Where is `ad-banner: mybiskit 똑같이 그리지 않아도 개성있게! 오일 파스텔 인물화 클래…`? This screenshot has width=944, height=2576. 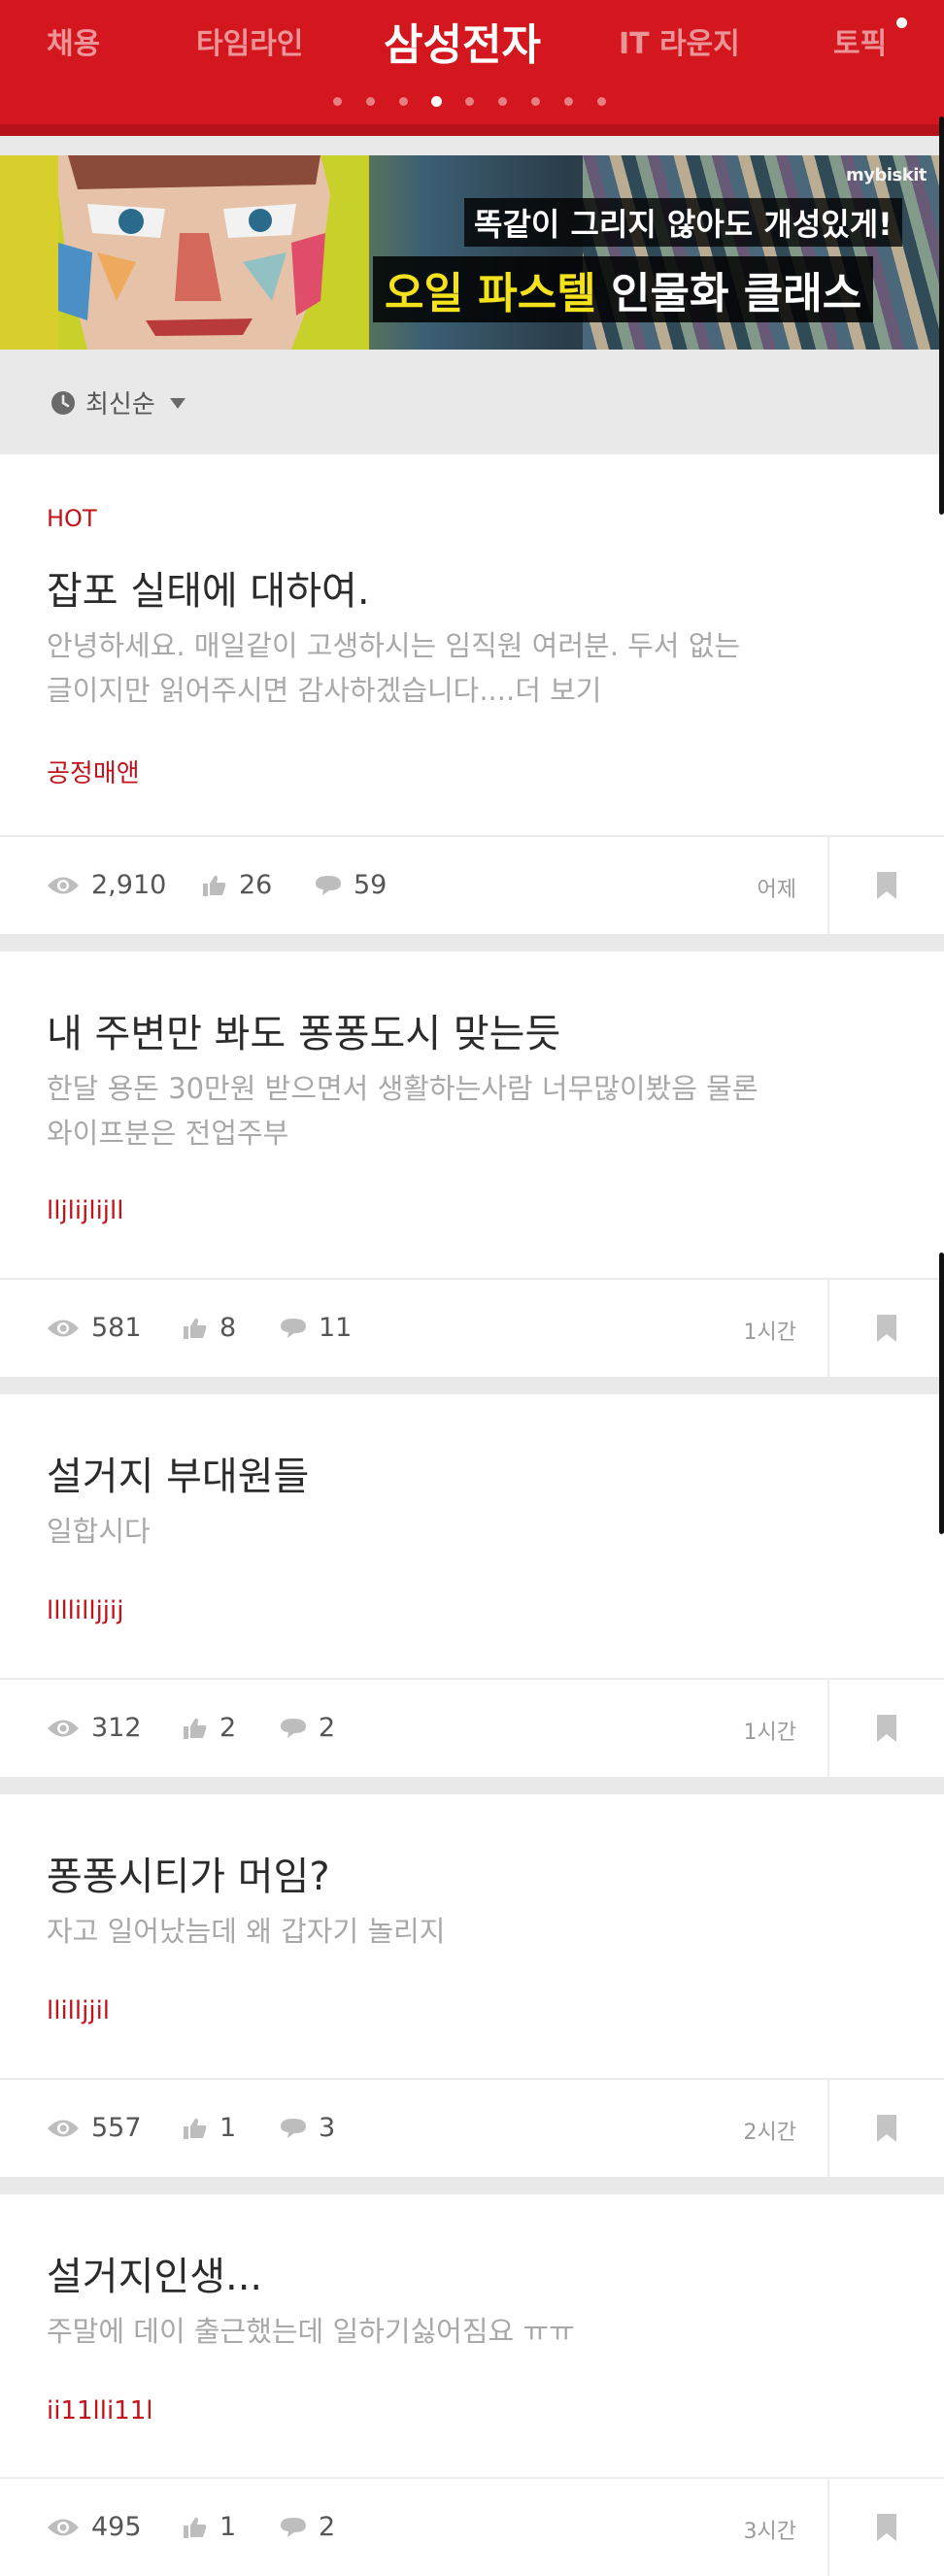 ad-banner: mybiskit 똑같이 그리지 않아도 개성있게! 오일 파스텔 인물화 클래… is located at coordinates (472, 253).